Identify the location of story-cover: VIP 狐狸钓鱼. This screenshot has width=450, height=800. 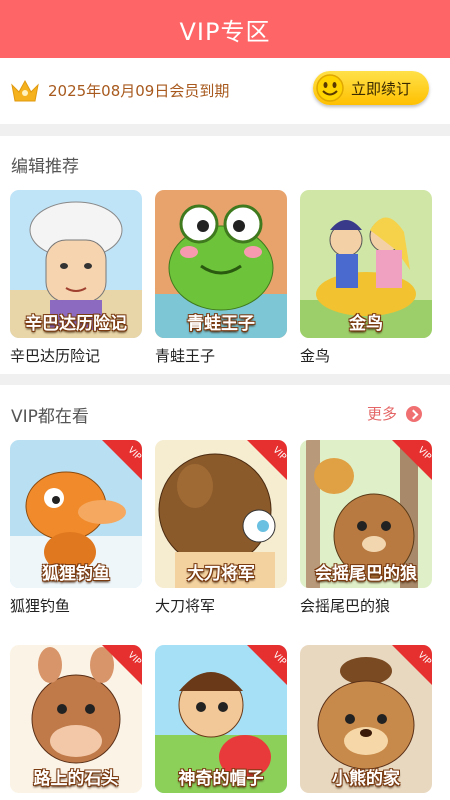
(76, 514).